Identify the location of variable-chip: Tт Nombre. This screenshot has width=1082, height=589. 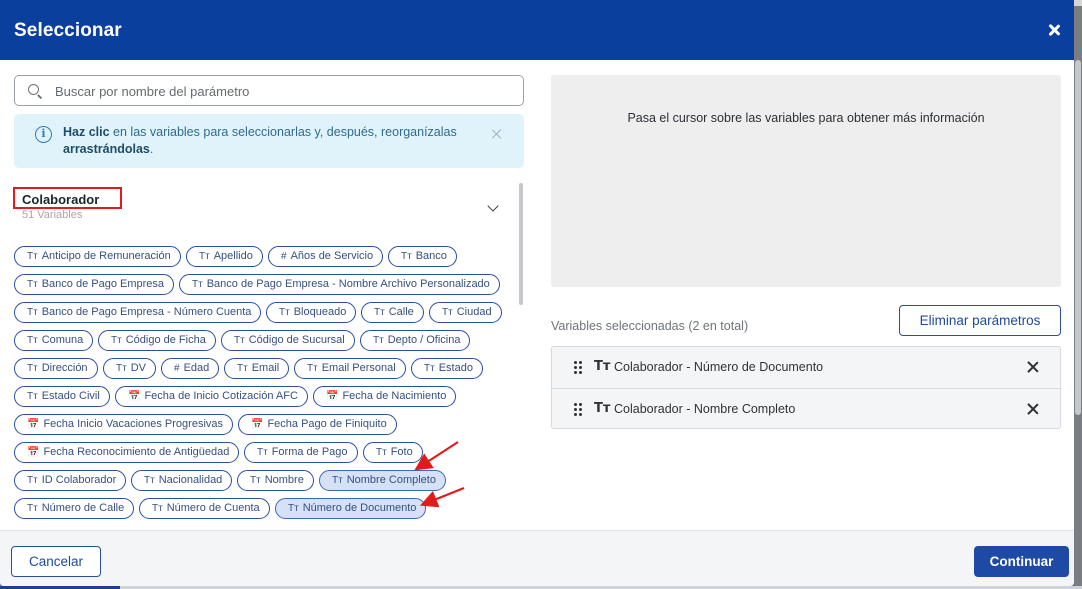
(275, 480).